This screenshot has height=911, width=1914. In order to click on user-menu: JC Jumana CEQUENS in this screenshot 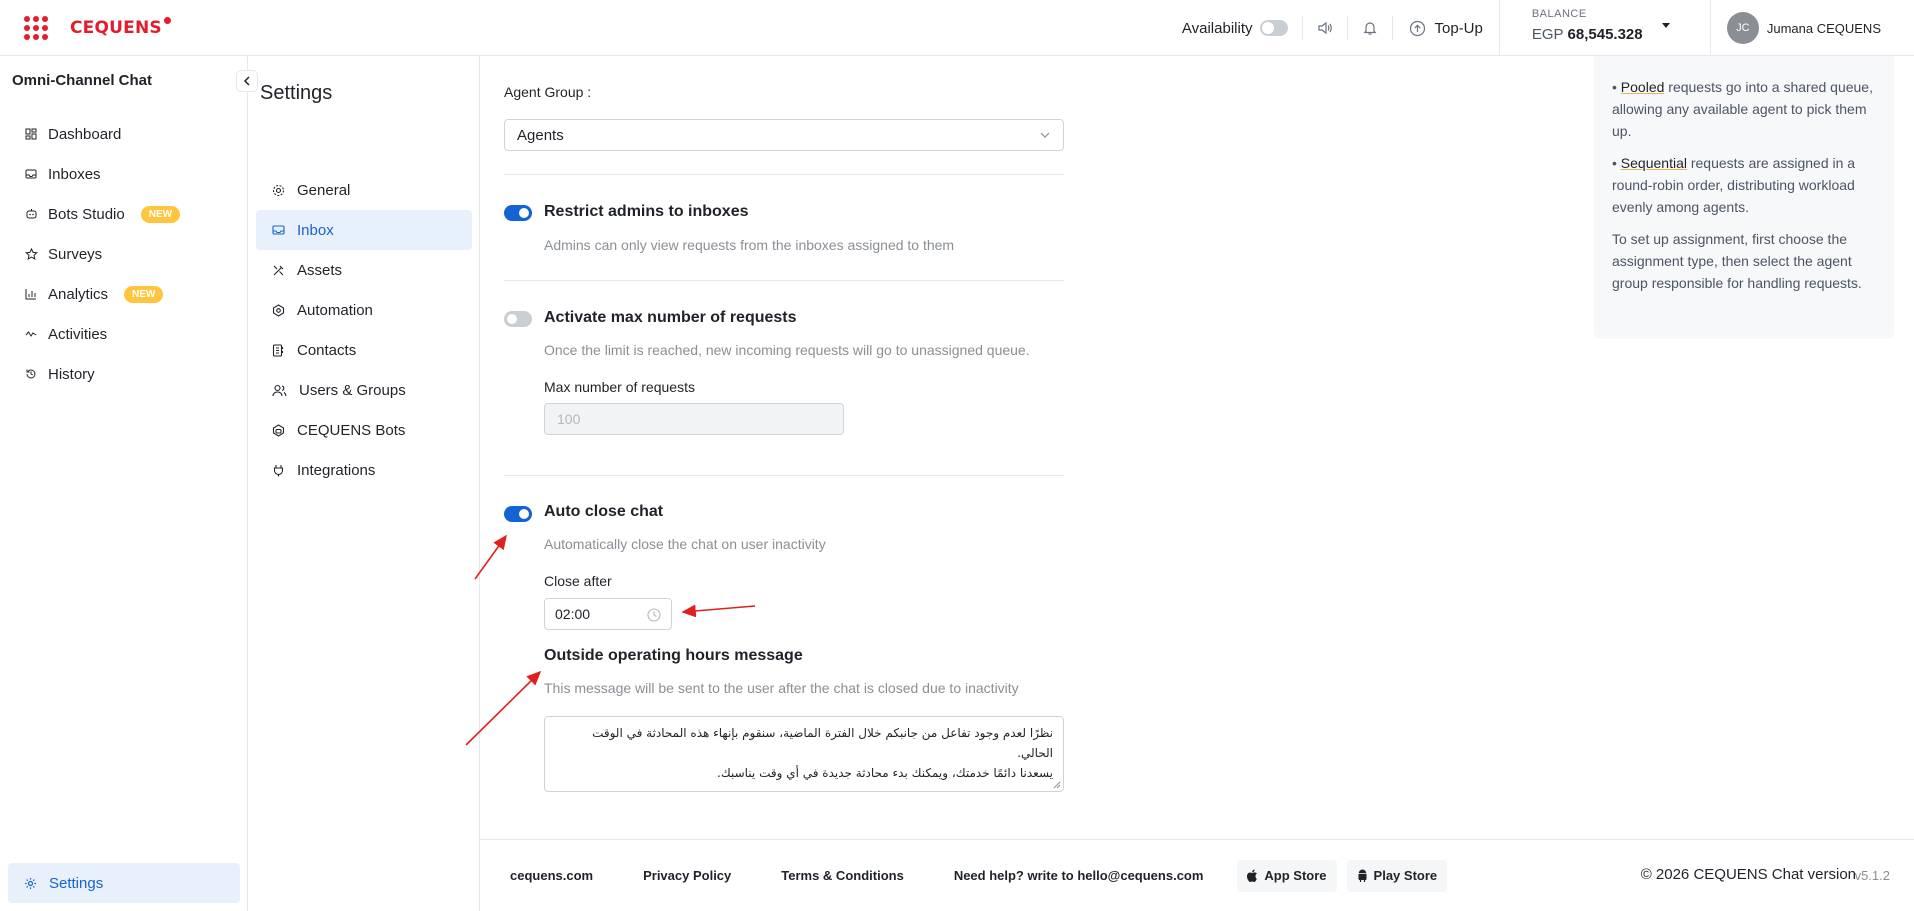, I will do `click(1812, 28)`.